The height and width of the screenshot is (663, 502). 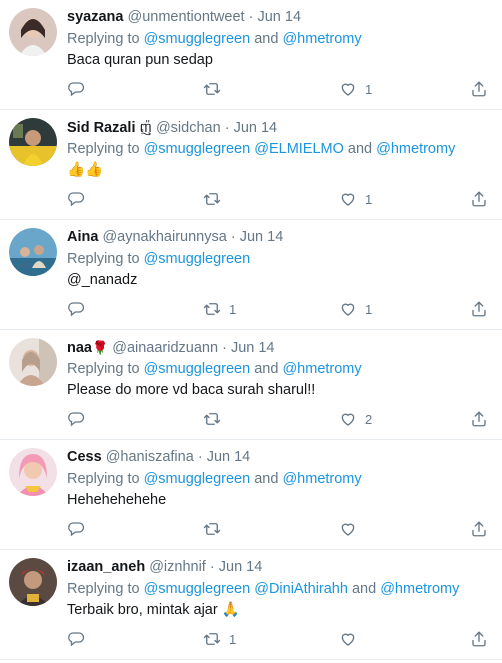 What do you see at coordinates (279, 280) in the screenshot?
I see `tweet-mention-link: @_nanadz` at bounding box center [279, 280].